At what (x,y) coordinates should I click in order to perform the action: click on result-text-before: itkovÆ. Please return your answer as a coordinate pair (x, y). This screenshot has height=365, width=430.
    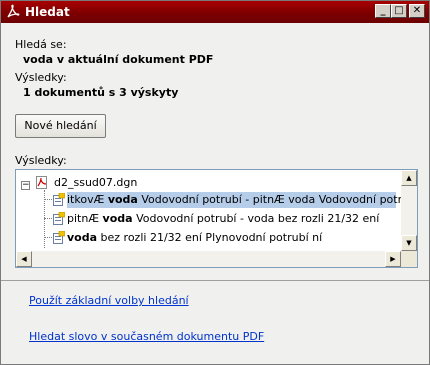
    Looking at the image, I should click on (87, 199).